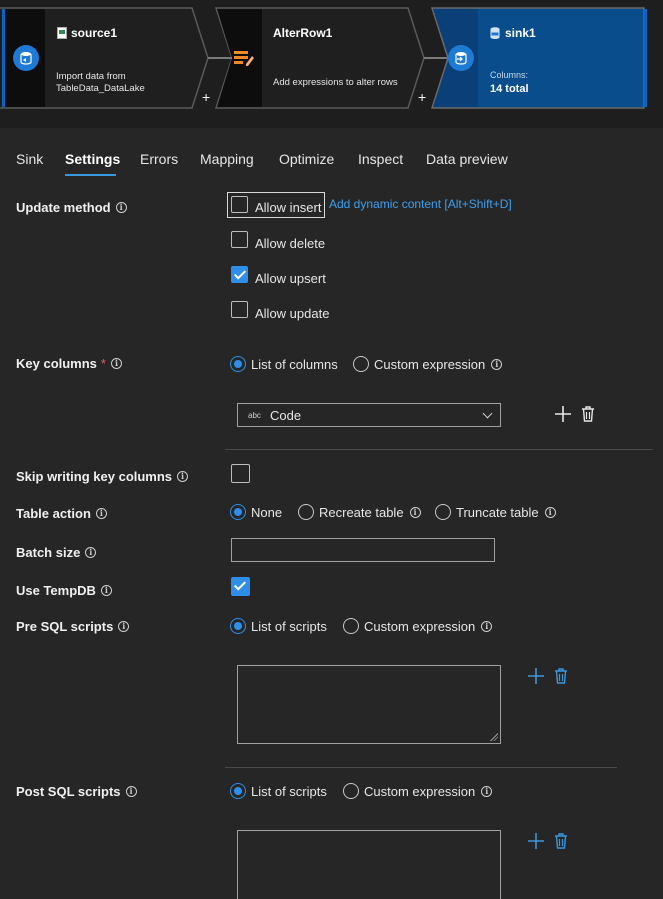 This screenshot has height=899, width=663. I want to click on alter-row-icon, so click(244, 58).